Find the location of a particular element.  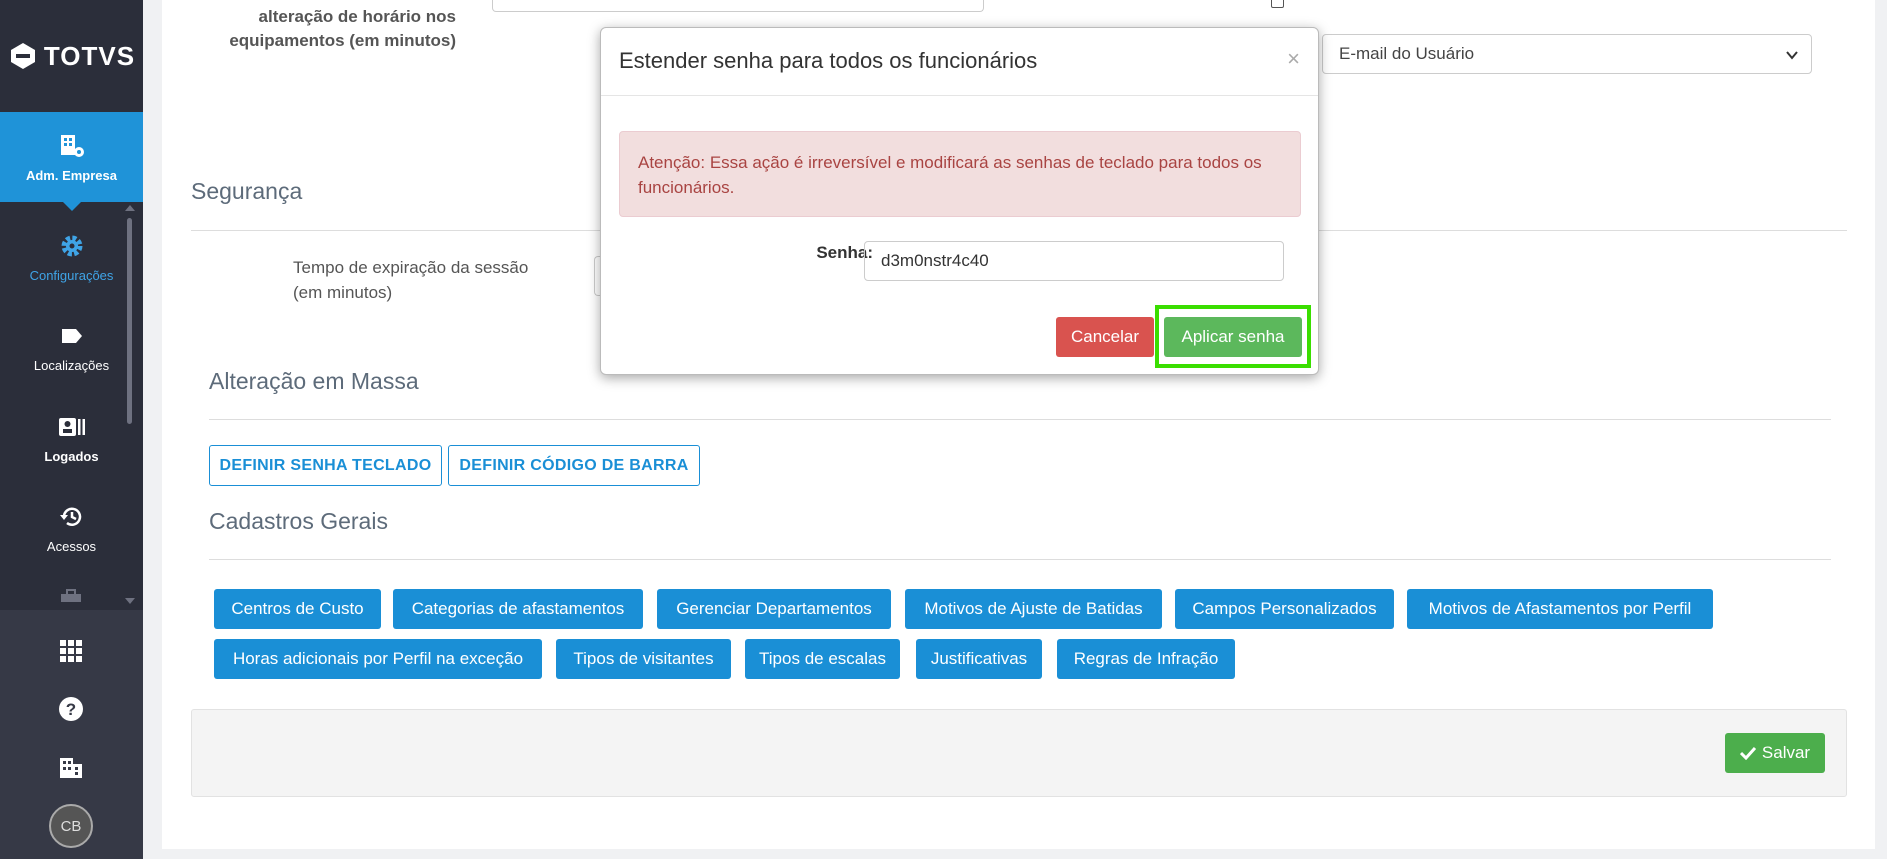

cadastro-button: Motivos de Ajuste de Batidas is located at coordinates (1033, 609).